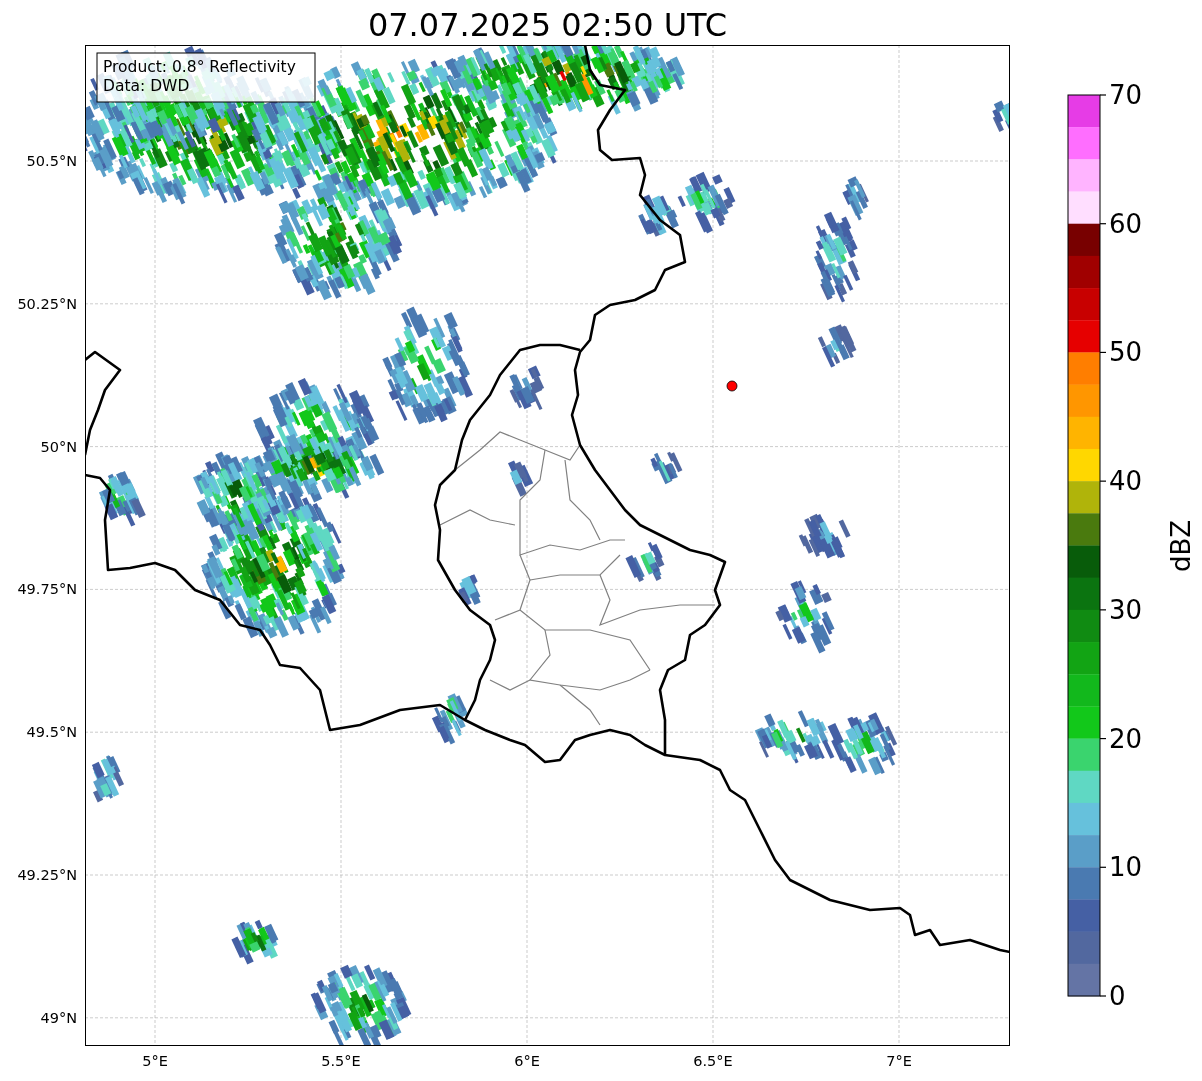  What do you see at coordinates (58, 1017) in the screenshot?
I see `latitude-label: 49°N` at bounding box center [58, 1017].